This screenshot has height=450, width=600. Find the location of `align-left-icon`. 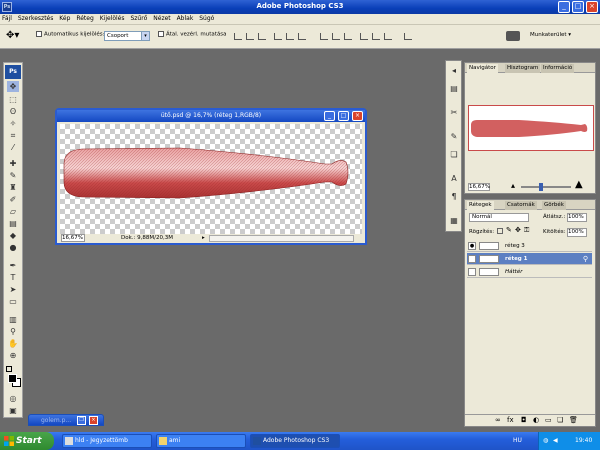

align-left-icon is located at coordinates (278, 36).